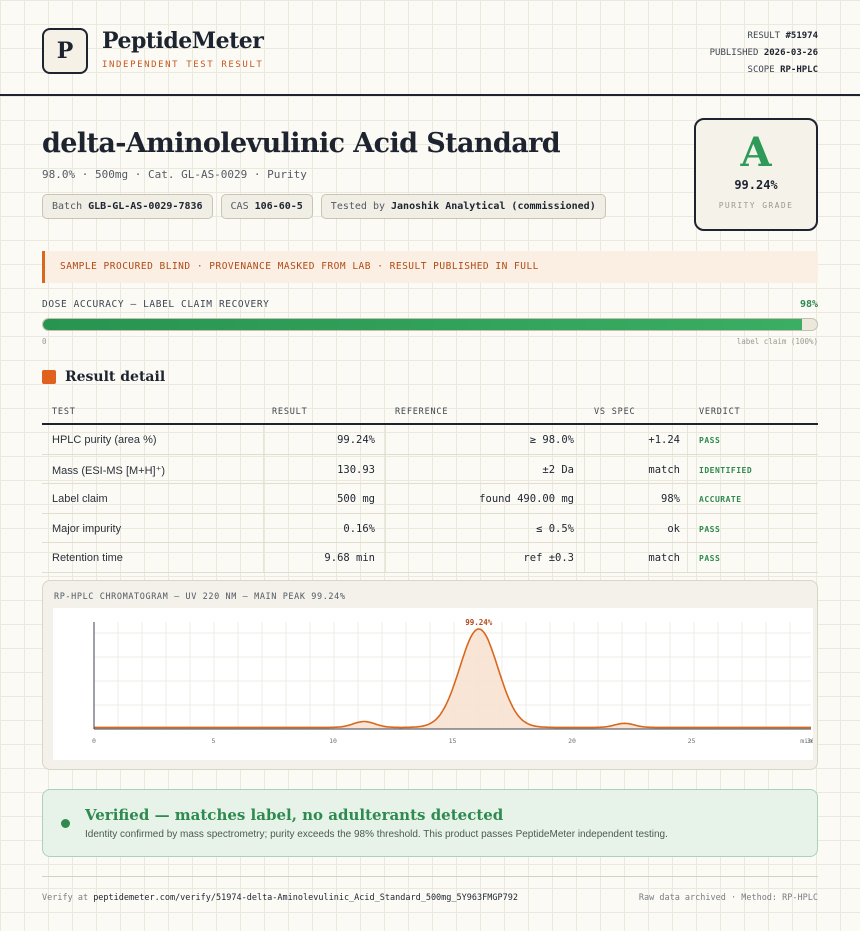 The height and width of the screenshot is (931, 860). What do you see at coordinates (80, 499) in the screenshot?
I see `cell-test: Label claim` at bounding box center [80, 499].